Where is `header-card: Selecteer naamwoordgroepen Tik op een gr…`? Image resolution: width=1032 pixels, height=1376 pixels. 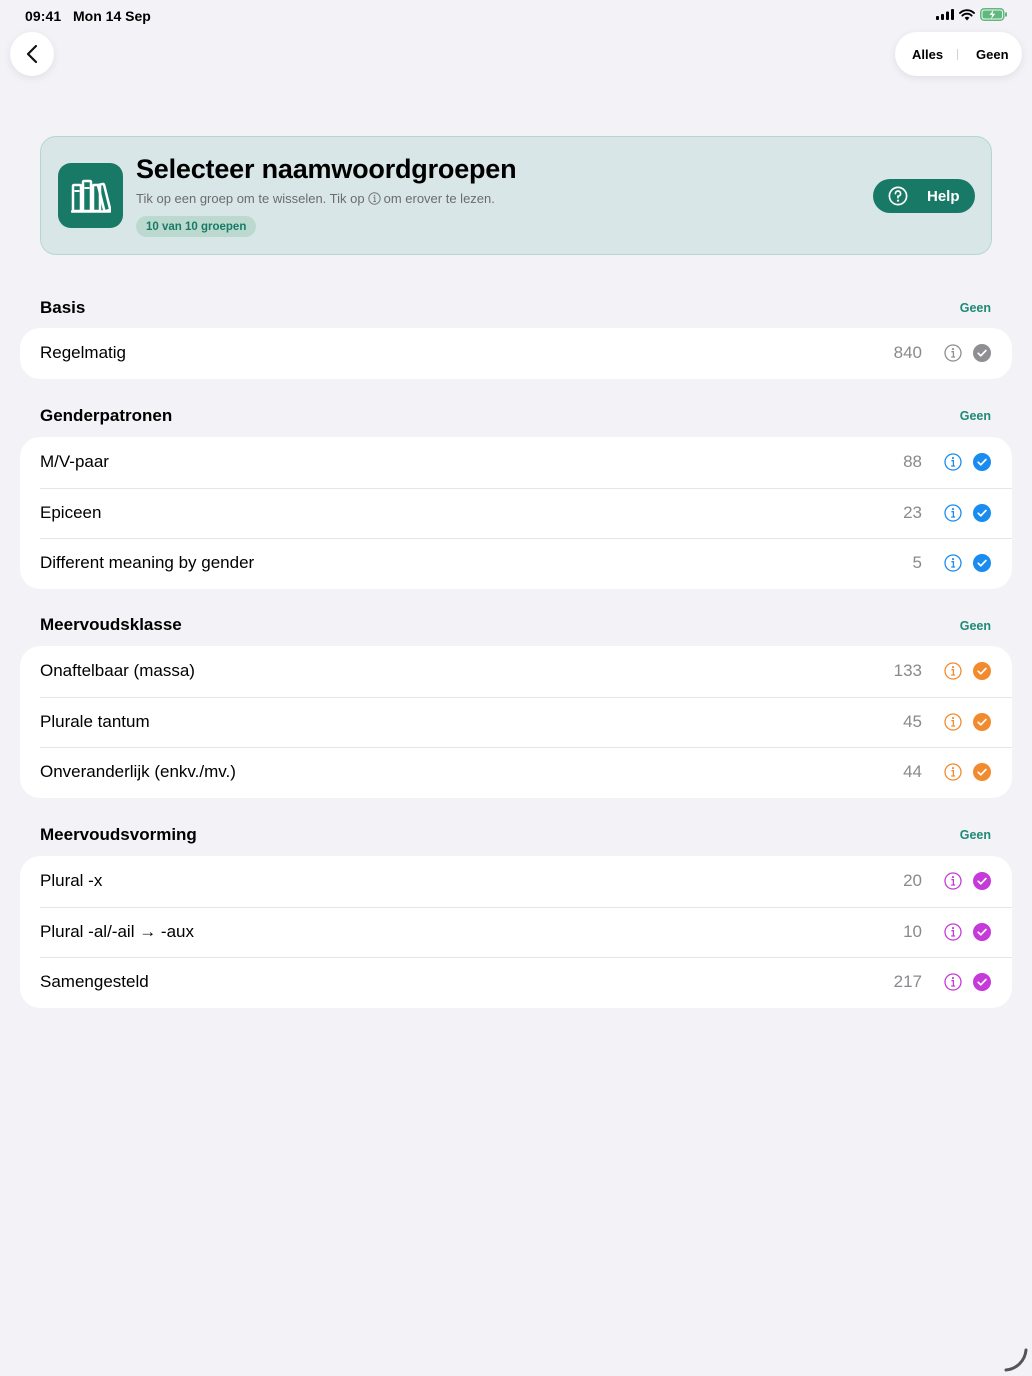
header-card: Selecteer naamwoordgroepen Tik op een gr… is located at coordinates (516, 195).